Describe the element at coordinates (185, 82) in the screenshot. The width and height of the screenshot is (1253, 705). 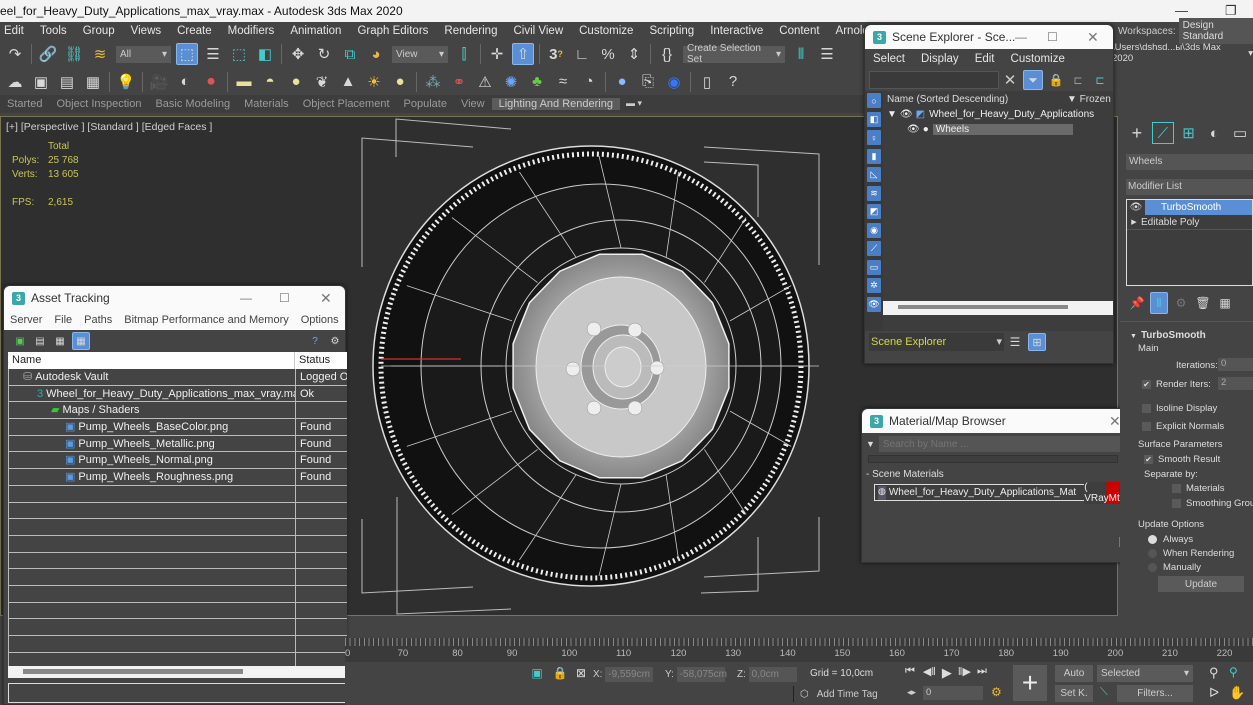
I see `viewport-camera-icon: ◐` at that location.